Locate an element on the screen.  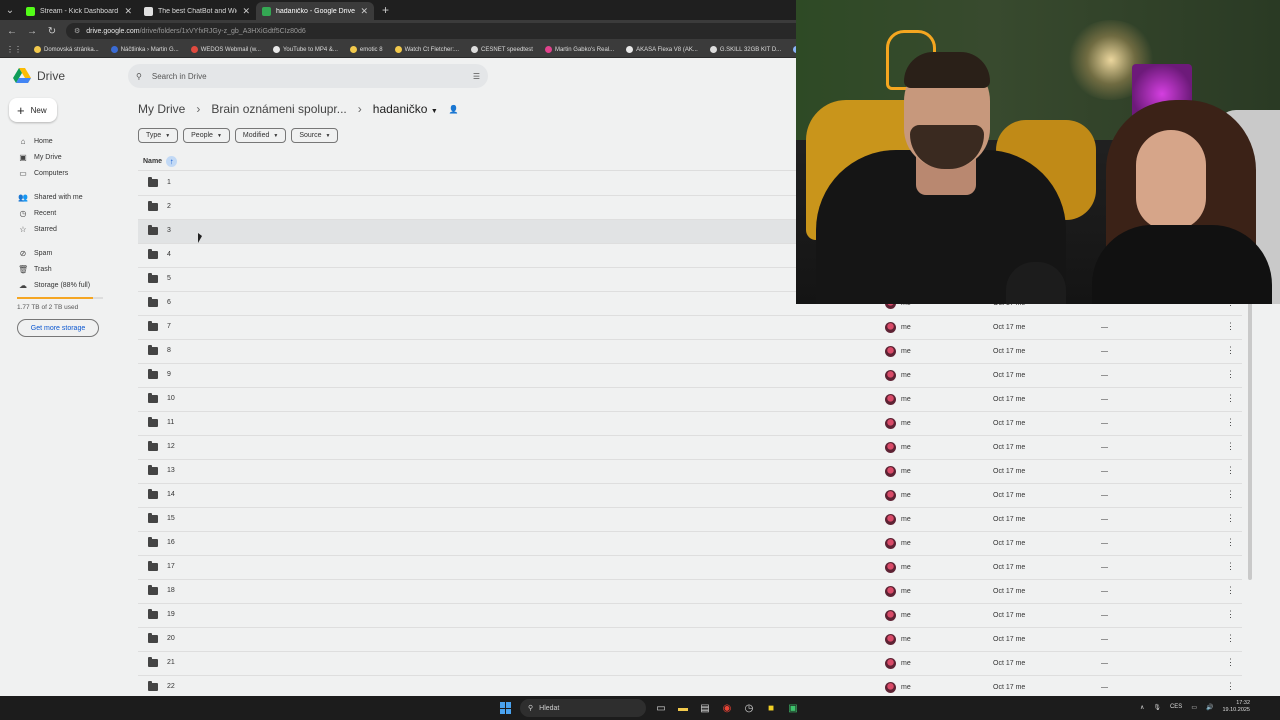
terminal-icon: ▣ is located at coordinates (793, 708).